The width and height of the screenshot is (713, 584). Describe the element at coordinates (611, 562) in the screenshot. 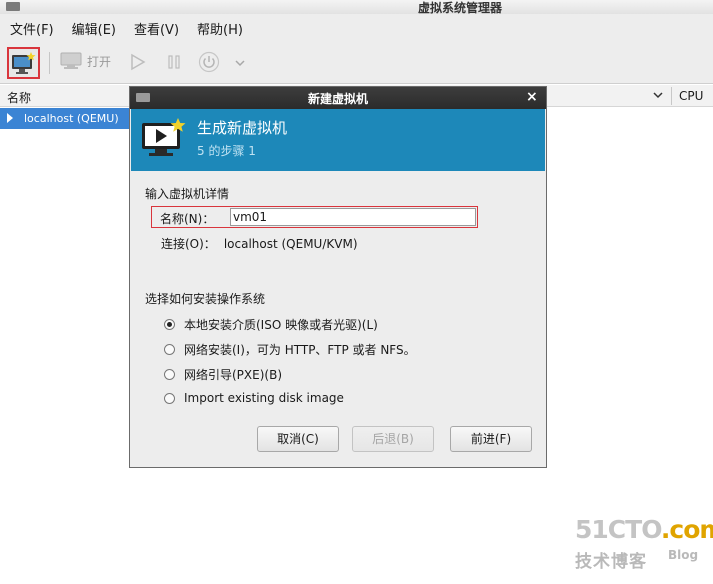

I see `watermark-subtitle: 技术博客` at that location.